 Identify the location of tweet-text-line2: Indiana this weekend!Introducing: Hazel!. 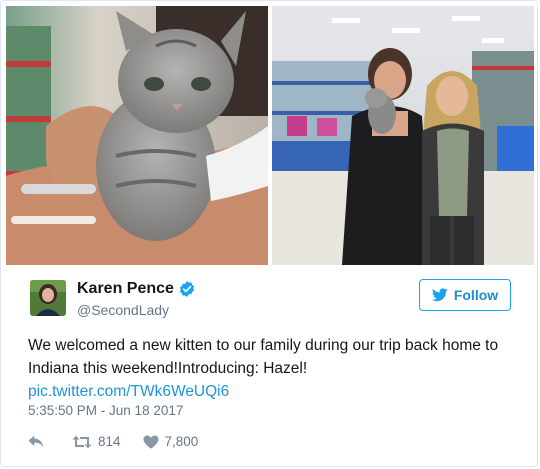
(168, 368).